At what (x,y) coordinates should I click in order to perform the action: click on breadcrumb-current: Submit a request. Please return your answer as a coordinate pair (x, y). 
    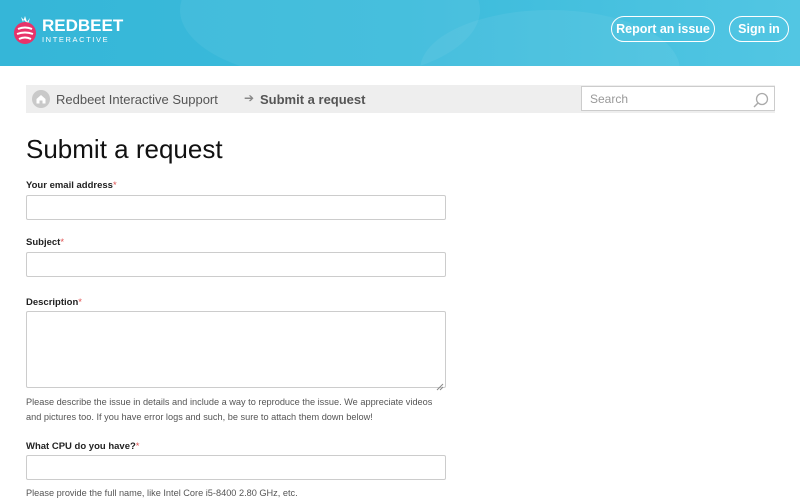
    Looking at the image, I should click on (313, 99).